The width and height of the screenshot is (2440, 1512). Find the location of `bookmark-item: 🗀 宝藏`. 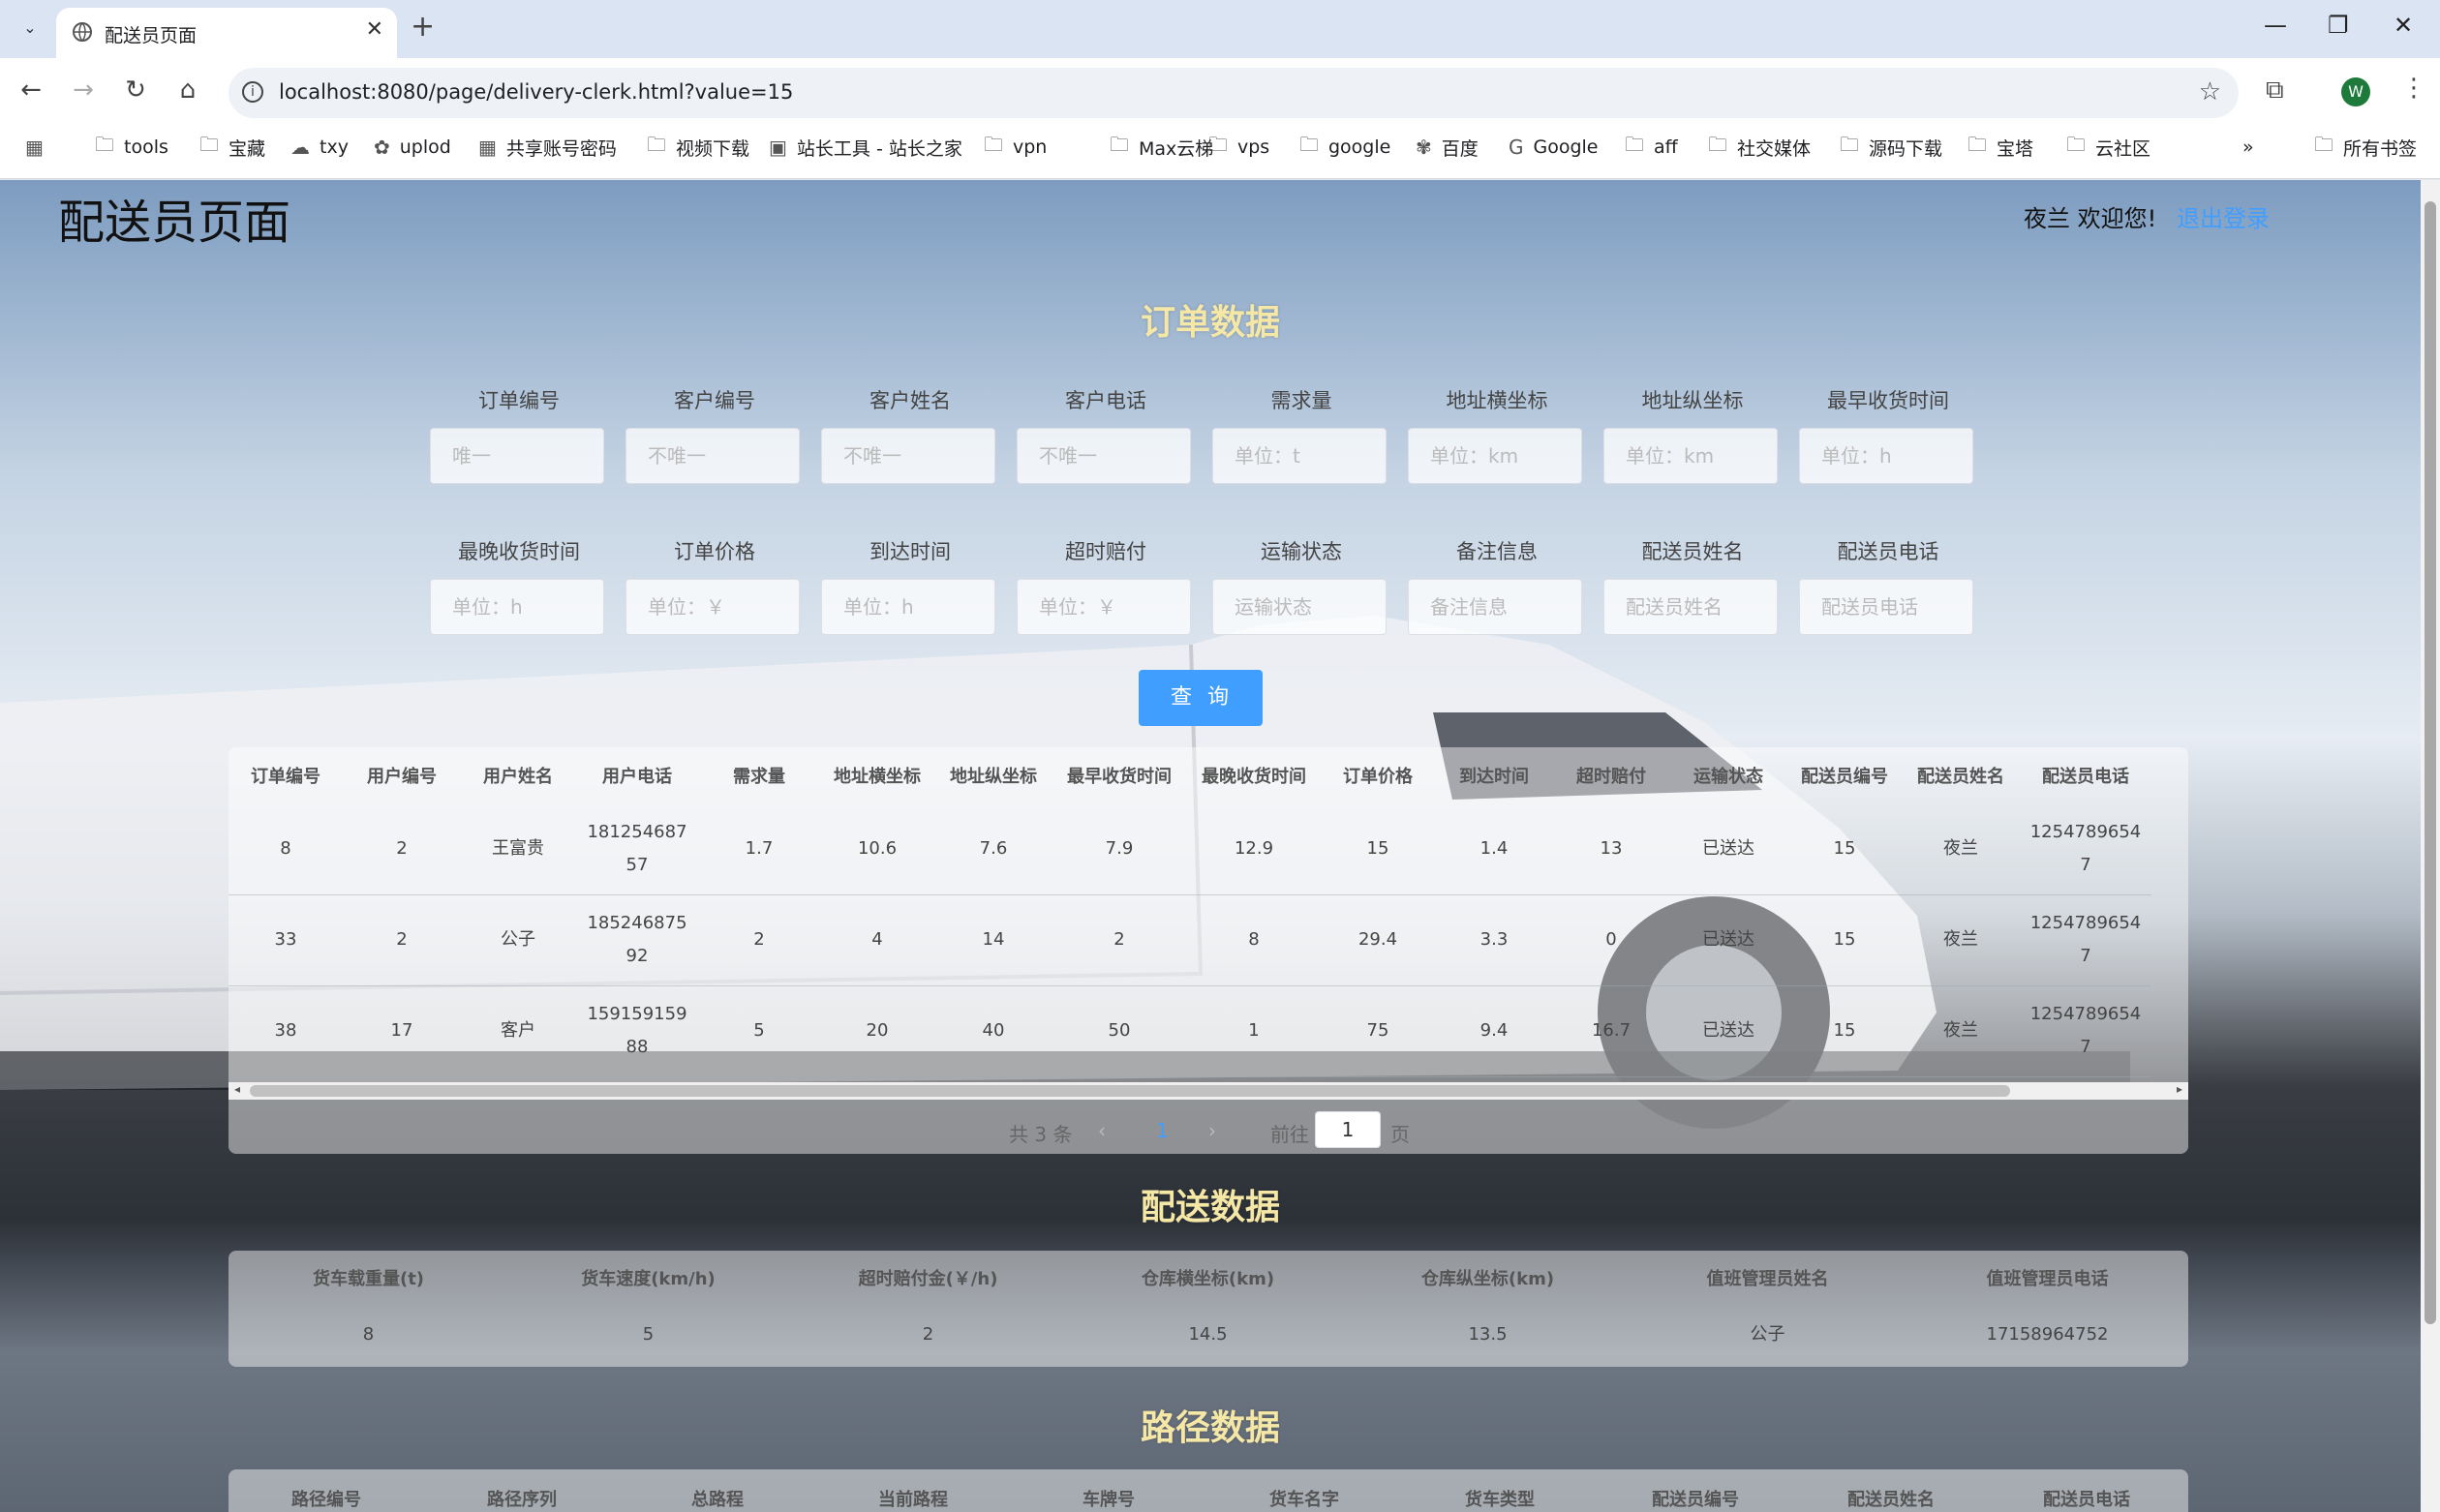

bookmark-item: 🗀 宝藏 is located at coordinates (232, 147).